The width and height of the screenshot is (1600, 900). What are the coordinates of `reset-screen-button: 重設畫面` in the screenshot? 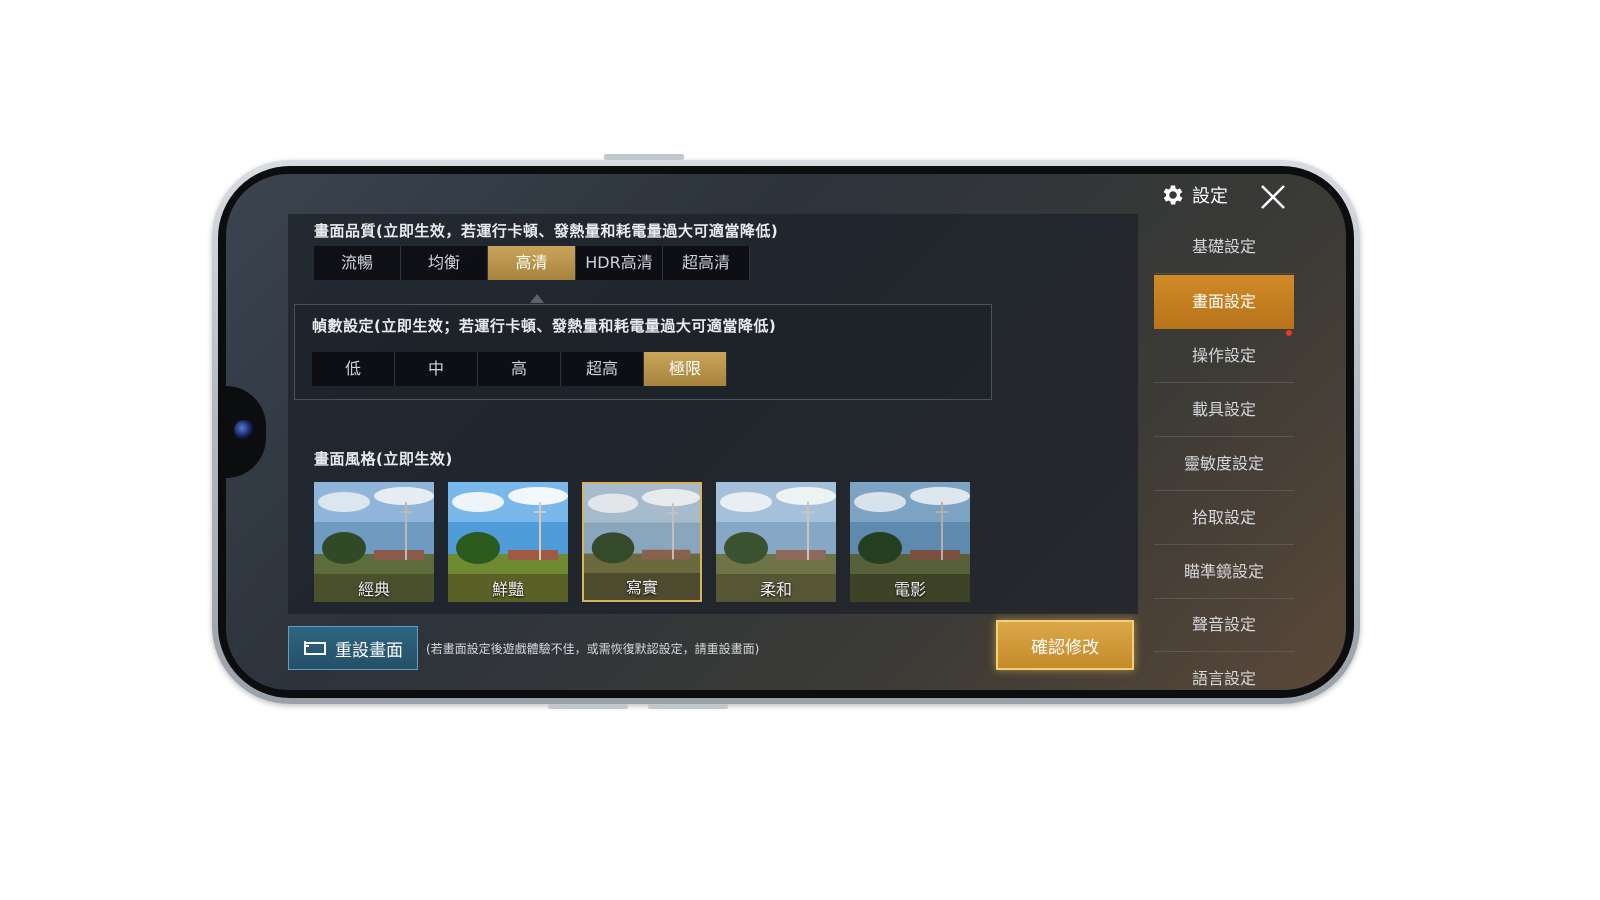 It's located at (353, 648).